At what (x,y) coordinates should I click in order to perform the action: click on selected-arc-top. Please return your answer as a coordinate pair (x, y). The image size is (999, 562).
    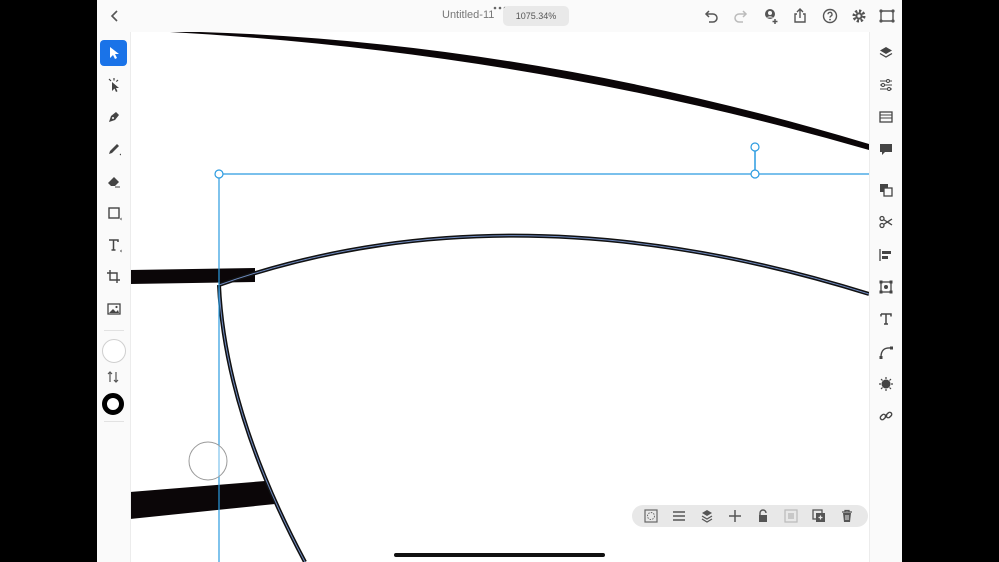
    Looking at the image, I should click on (543, 264).